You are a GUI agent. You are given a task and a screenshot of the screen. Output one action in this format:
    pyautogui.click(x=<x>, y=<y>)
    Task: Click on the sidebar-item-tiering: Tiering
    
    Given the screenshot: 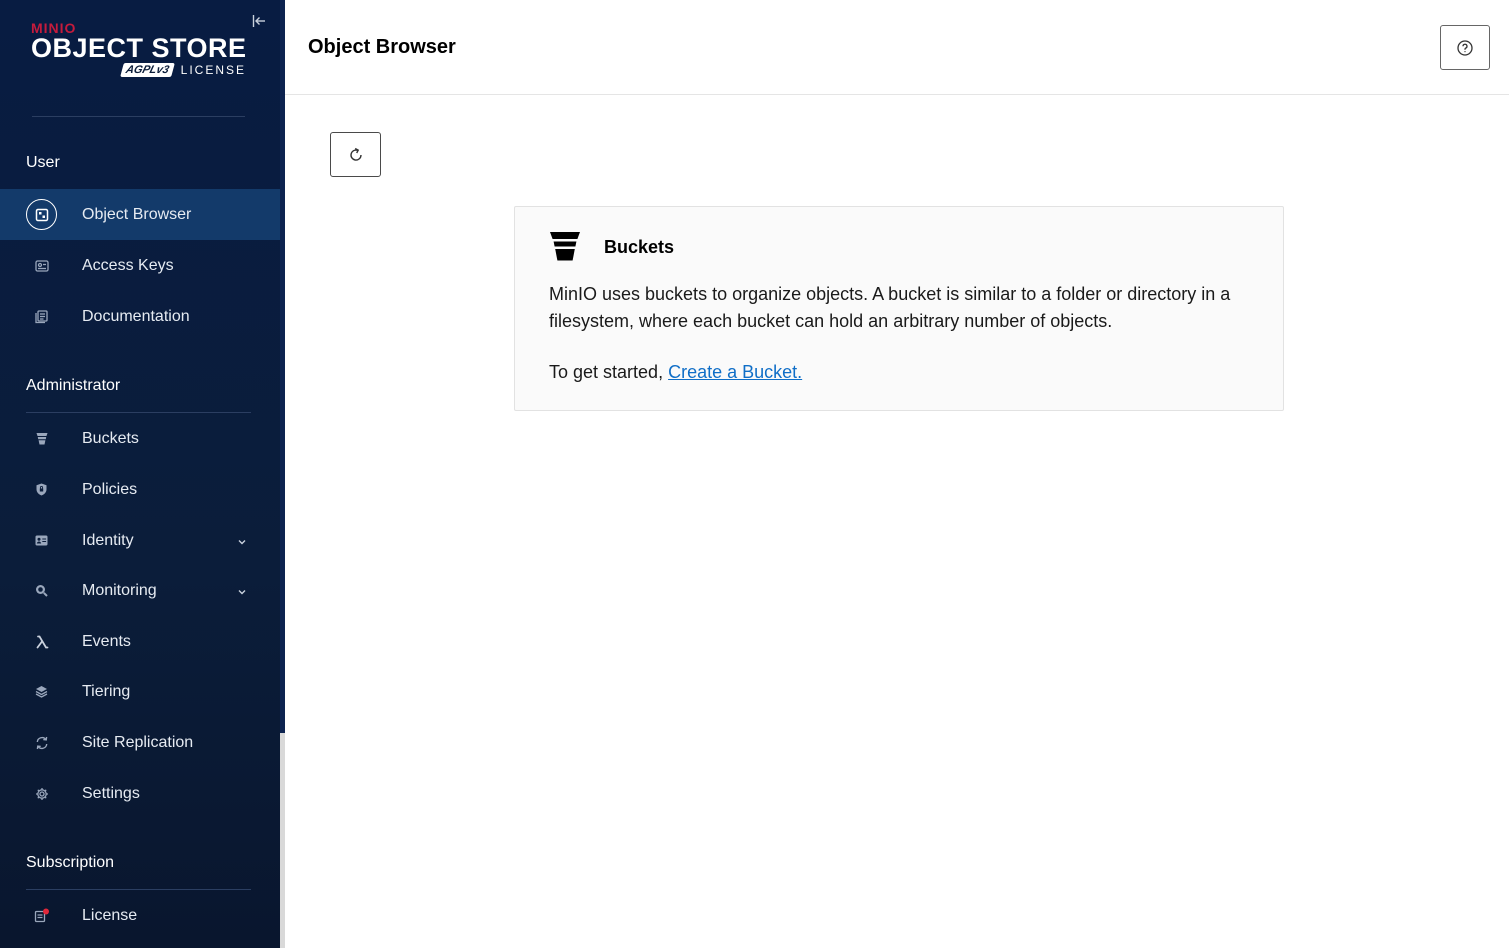 What is the action you would take?
    pyautogui.click(x=140, y=691)
    